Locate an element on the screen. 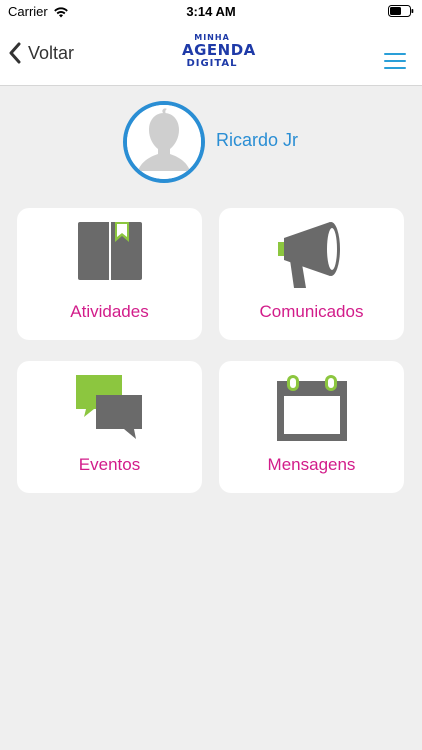 Image resolution: width=422 pixels, height=750 pixels. book-icon is located at coordinates (109, 251).